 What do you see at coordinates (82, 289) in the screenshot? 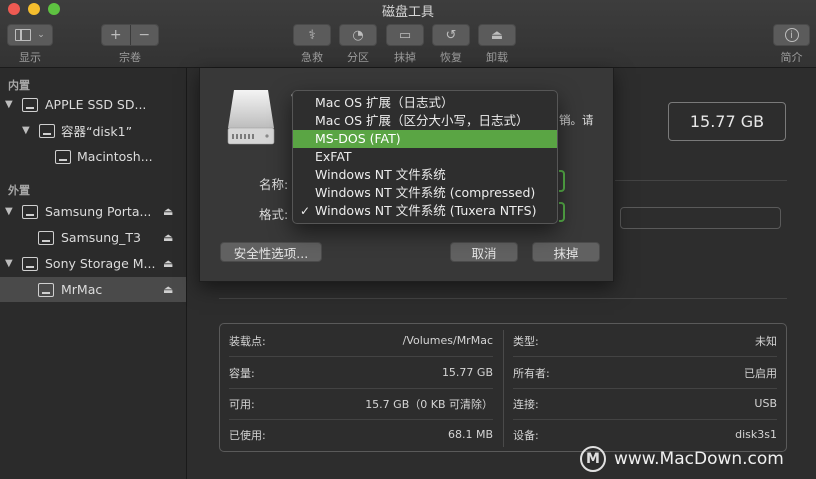
I see `sidebar-item-label: MrMac` at bounding box center [82, 289].